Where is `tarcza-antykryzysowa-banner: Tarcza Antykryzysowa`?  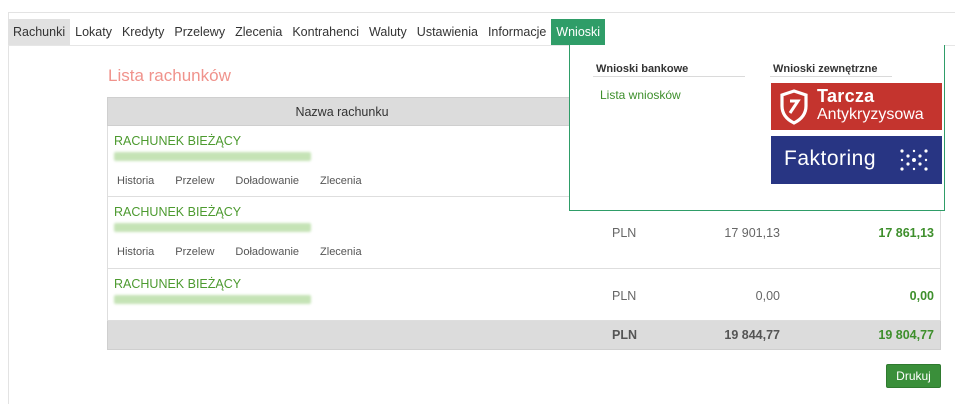 tarcza-antykryzysowa-banner: Tarcza Antykryzysowa is located at coordinates (856, 106).